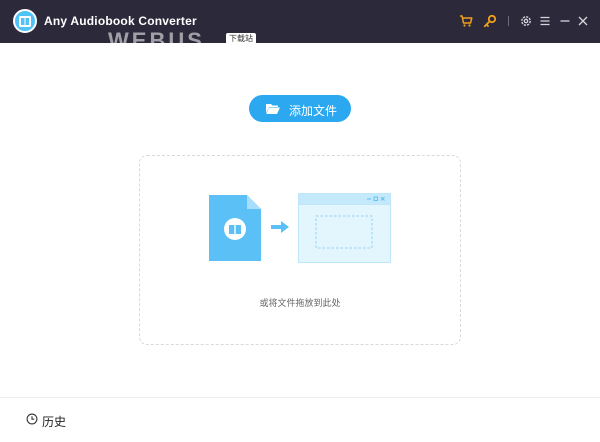  Describe the element at coordinates (583, 21) in the screenshot. I see `close-icon` at that location.